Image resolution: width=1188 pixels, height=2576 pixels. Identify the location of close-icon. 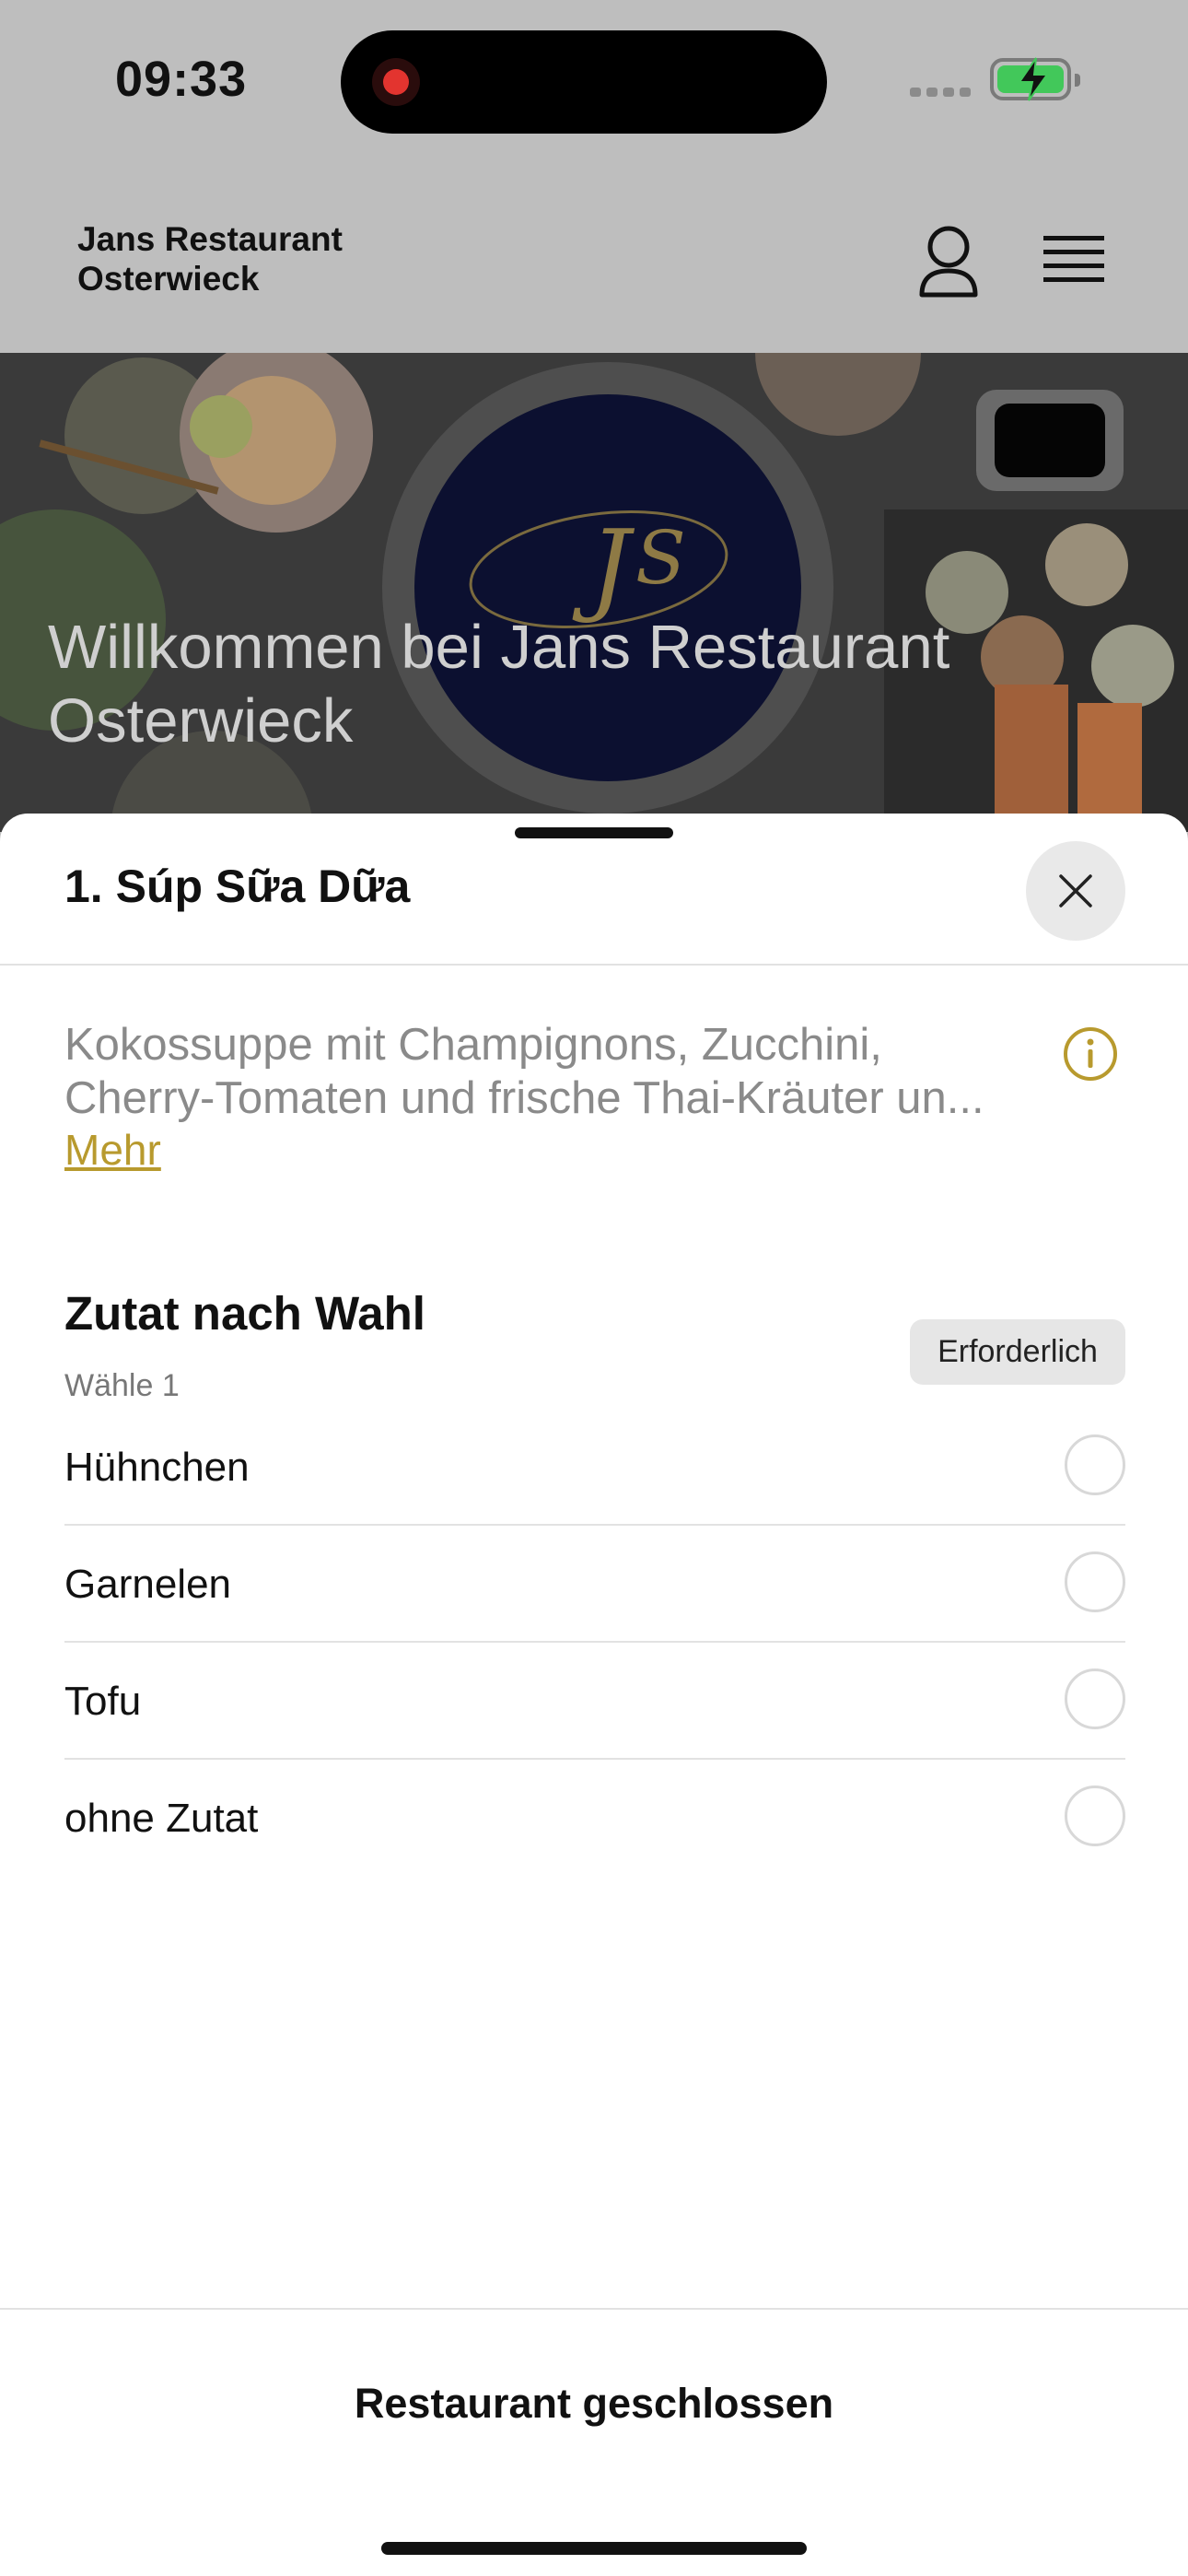
(1075, 890).